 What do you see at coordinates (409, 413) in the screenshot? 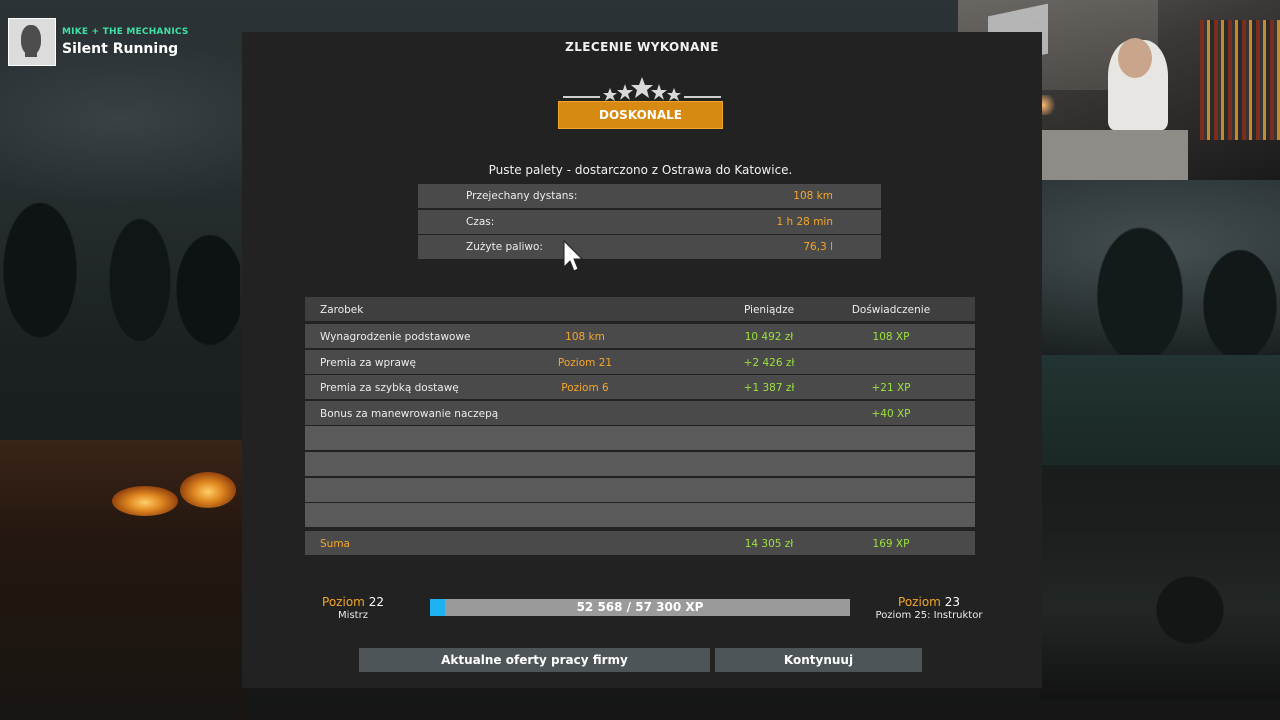
I see `row-label: Bonus za manewrowanie naczepą` at bounding box center [409, 413].